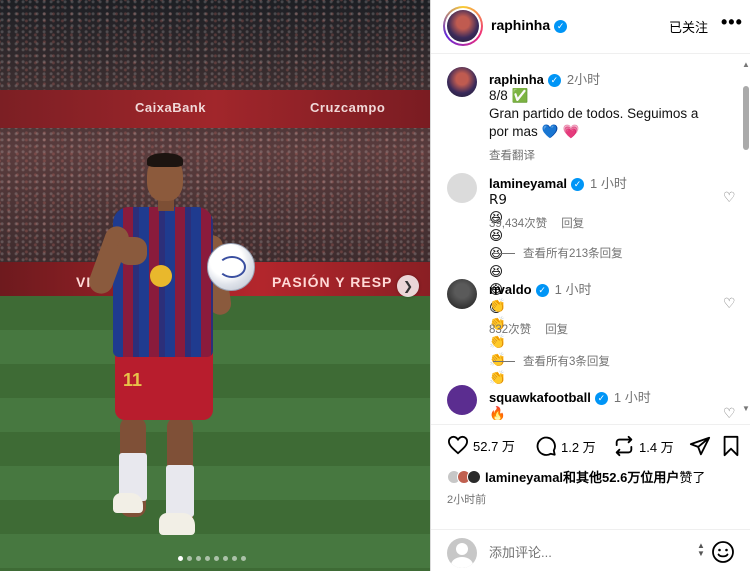 The width and height of the screenshot is (750, 571). Describe the element at coordinates (560, 132) in the screenshot. I see `heart-emoji-icon: 💙 💗` at that location.